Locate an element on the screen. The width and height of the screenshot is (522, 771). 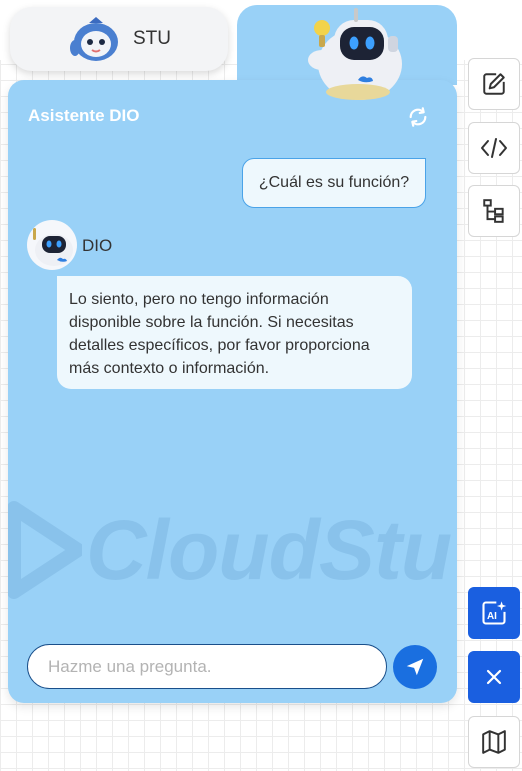
tab-stu-label: STU is located at coordinates (152, 38).